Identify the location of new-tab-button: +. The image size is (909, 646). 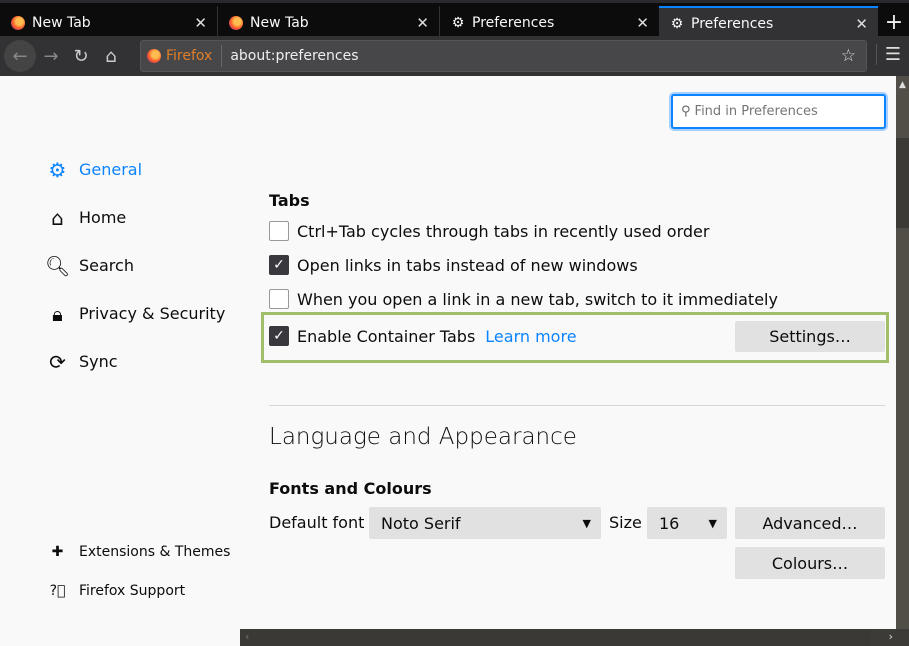
(894, 22).